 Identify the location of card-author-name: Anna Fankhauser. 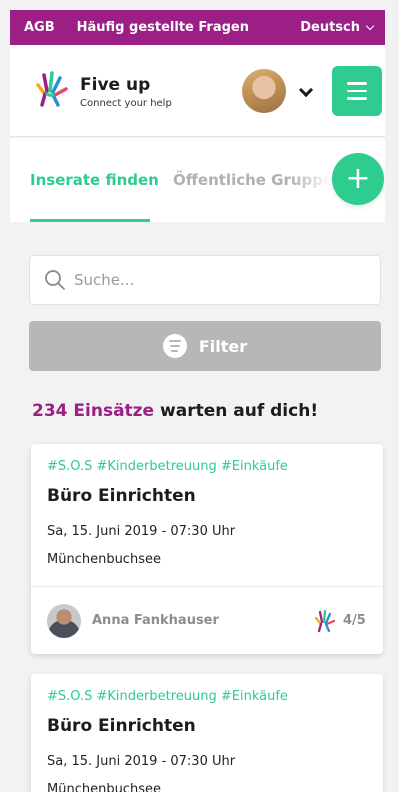
(155, 620).